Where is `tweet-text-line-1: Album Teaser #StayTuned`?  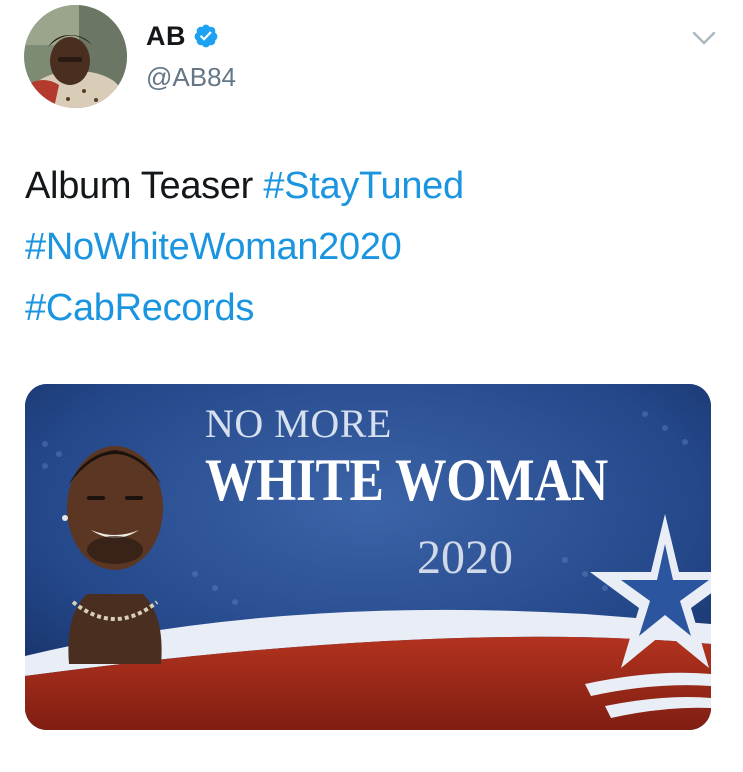 tweet-text-line-1: Album Teaser #StayTuned is located at coordinates (370, 186).